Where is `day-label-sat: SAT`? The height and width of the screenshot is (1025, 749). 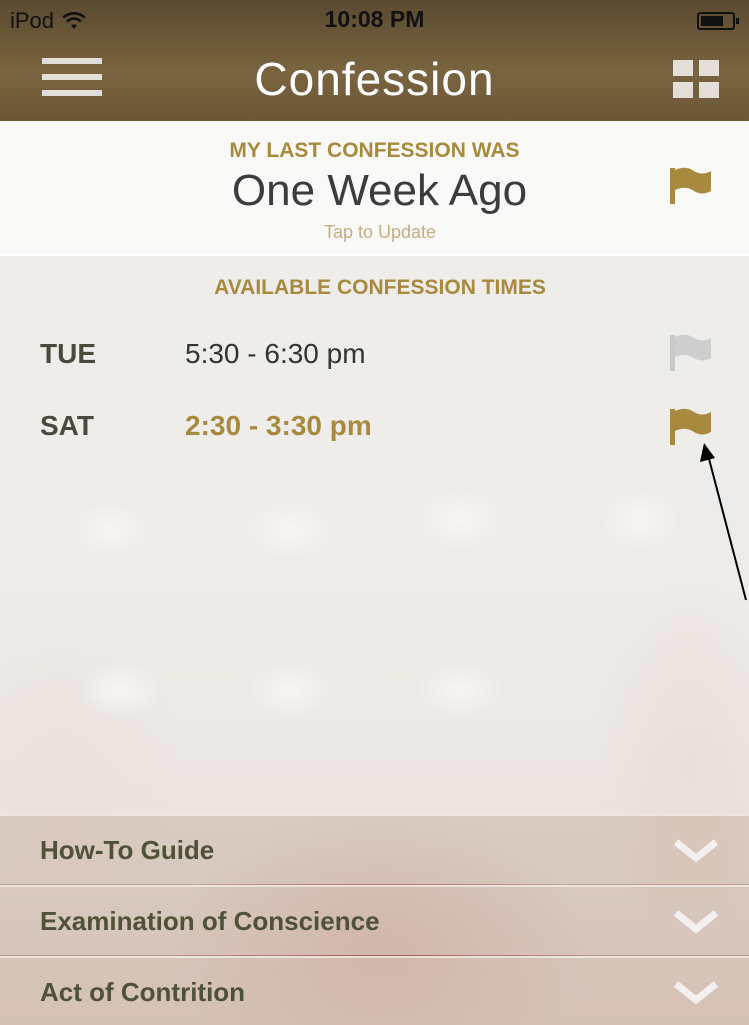
day-label-sat: SAT is located at coordinates (67, 425).